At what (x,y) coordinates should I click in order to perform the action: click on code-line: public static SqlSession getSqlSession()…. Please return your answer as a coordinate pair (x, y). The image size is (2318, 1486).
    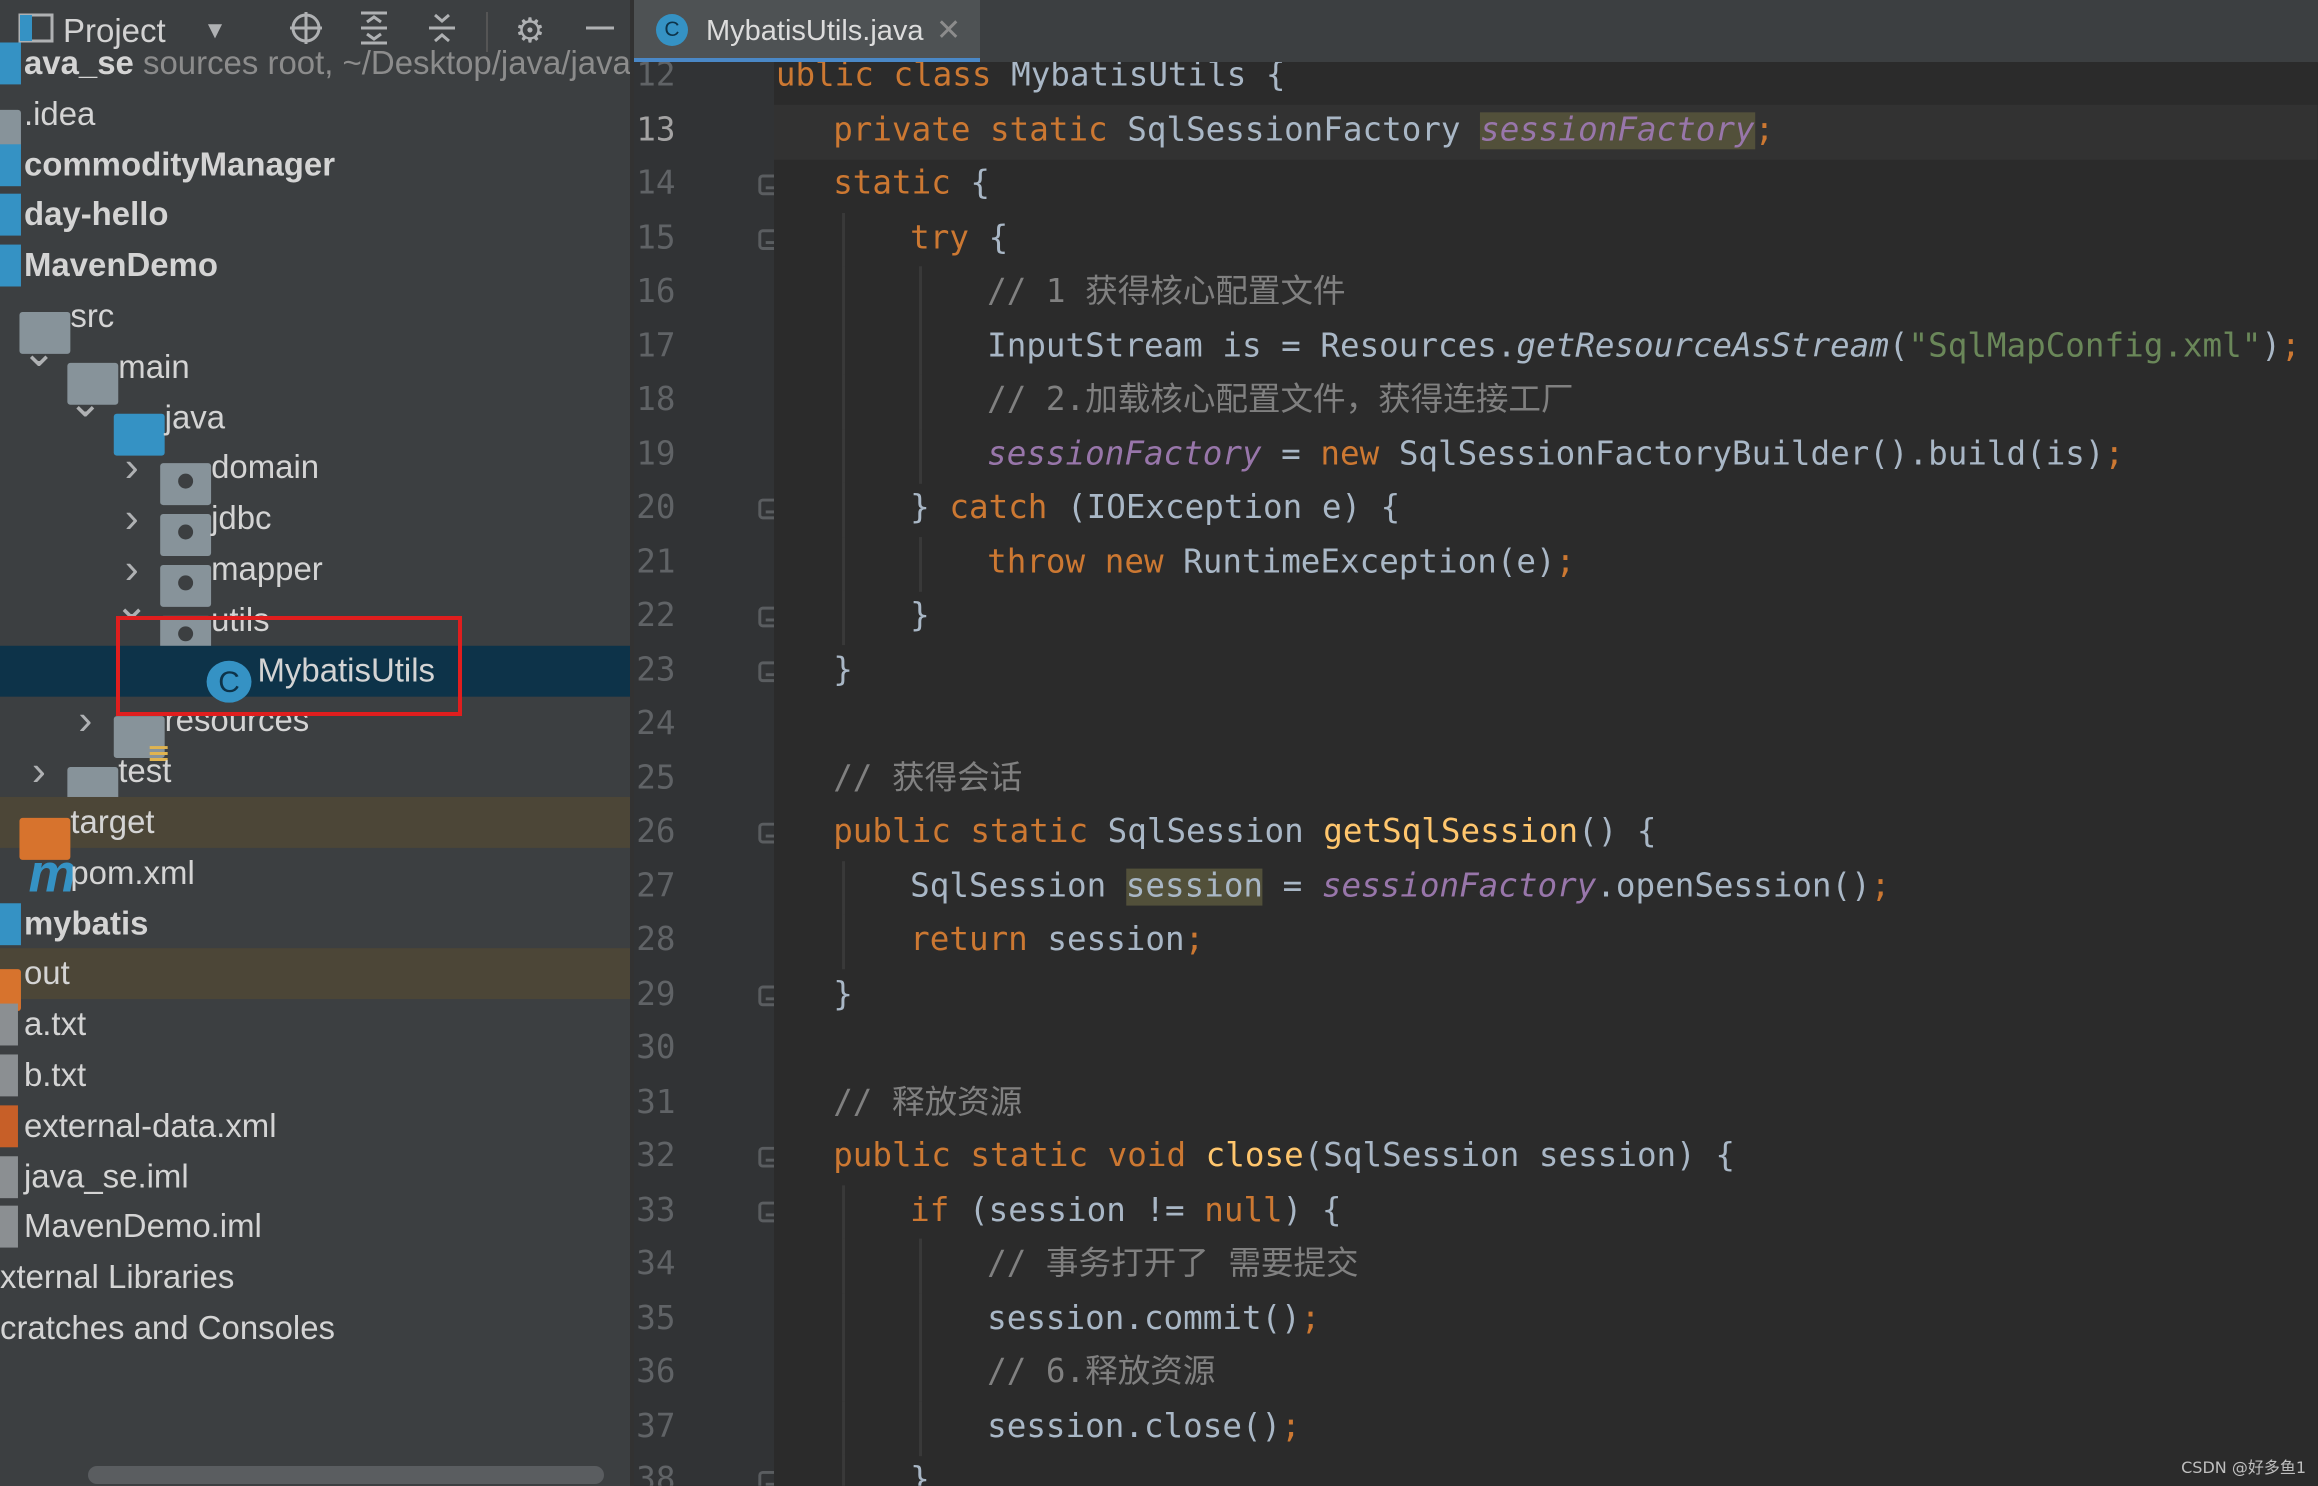
    Looking at the image, I should click on (1546, 833).